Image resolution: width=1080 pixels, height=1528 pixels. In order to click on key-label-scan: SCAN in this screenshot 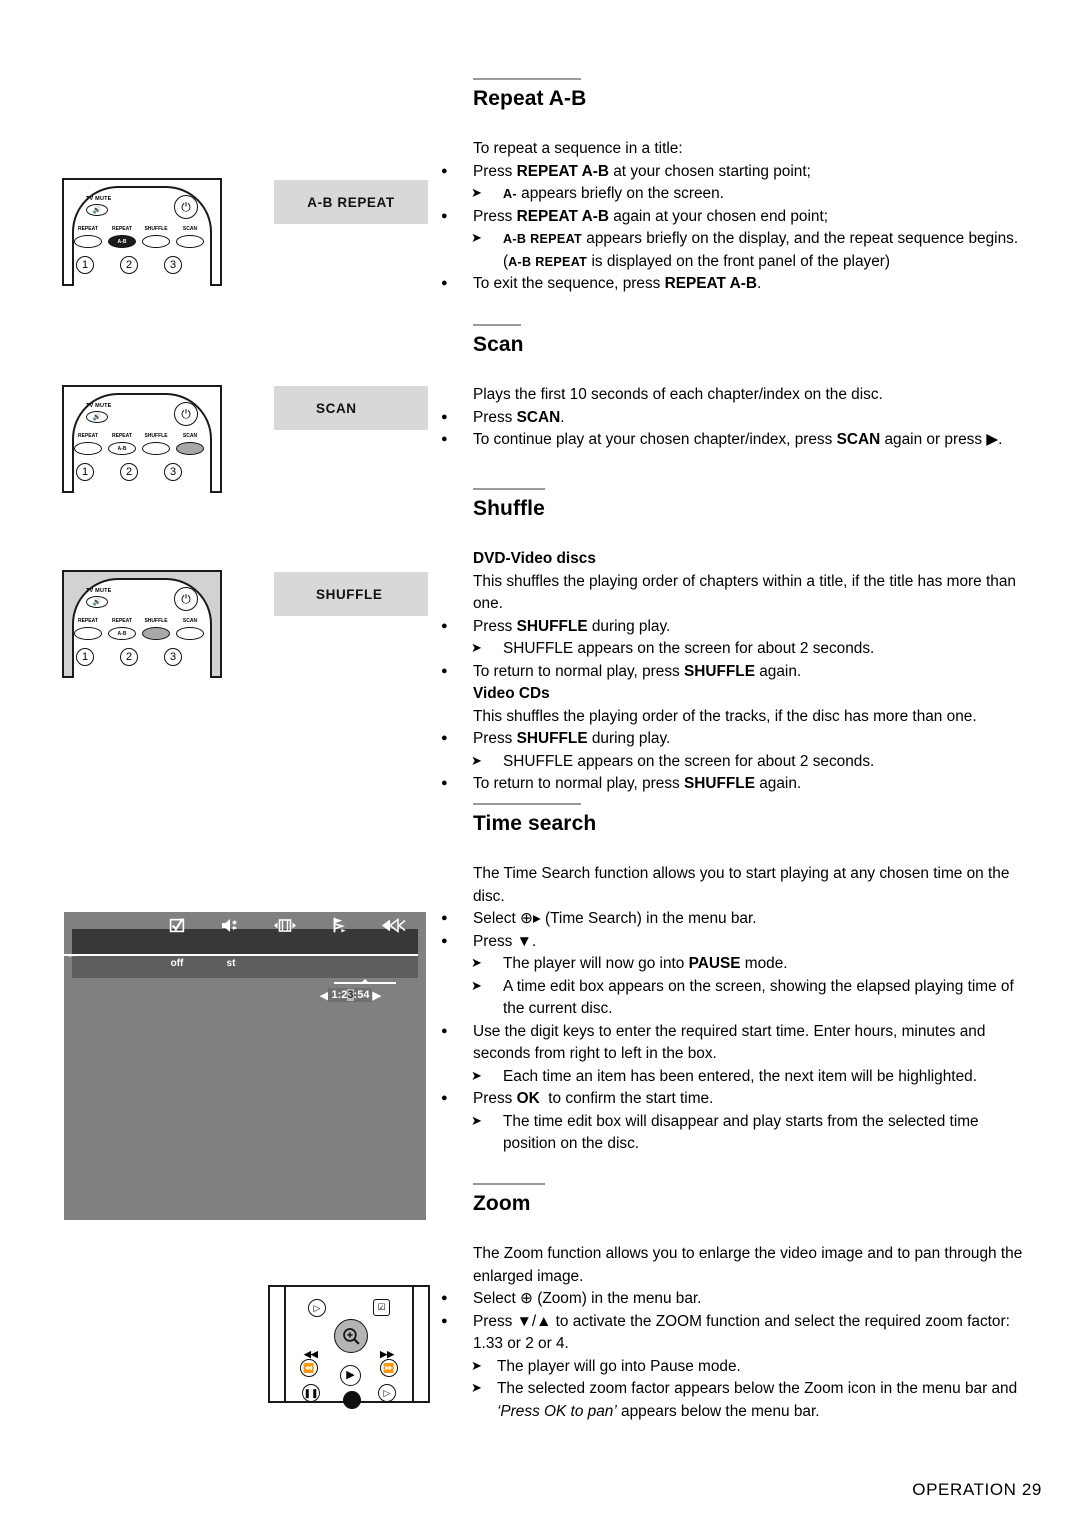, I will do `click(190, 229)`.